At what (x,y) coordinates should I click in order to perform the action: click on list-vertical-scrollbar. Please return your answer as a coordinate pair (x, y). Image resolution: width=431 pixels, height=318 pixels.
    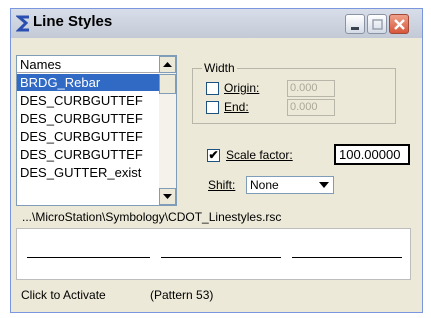
    Looking at the image, I should click on (167, 130).